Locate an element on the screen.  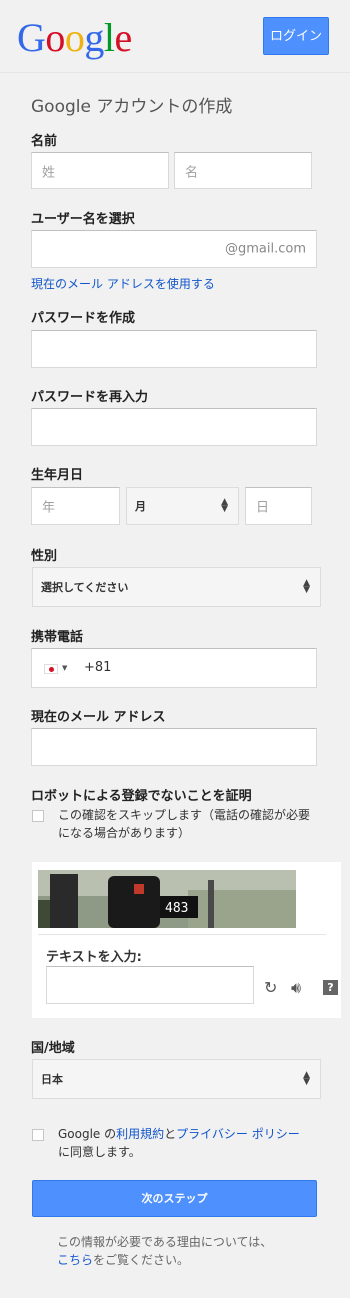
login-button: ログイン is located at coordinates (296, 36).